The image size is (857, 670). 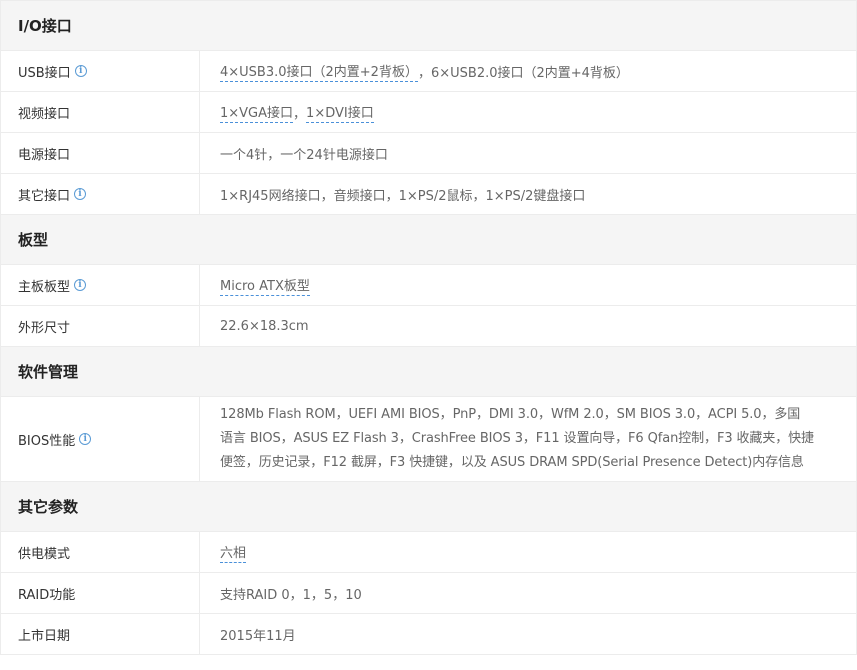 What do you see at coordinates (257, 112) in the screenshot?
I see `spec-value-link: 1×VGA接口` at bounding box center [257, 112].